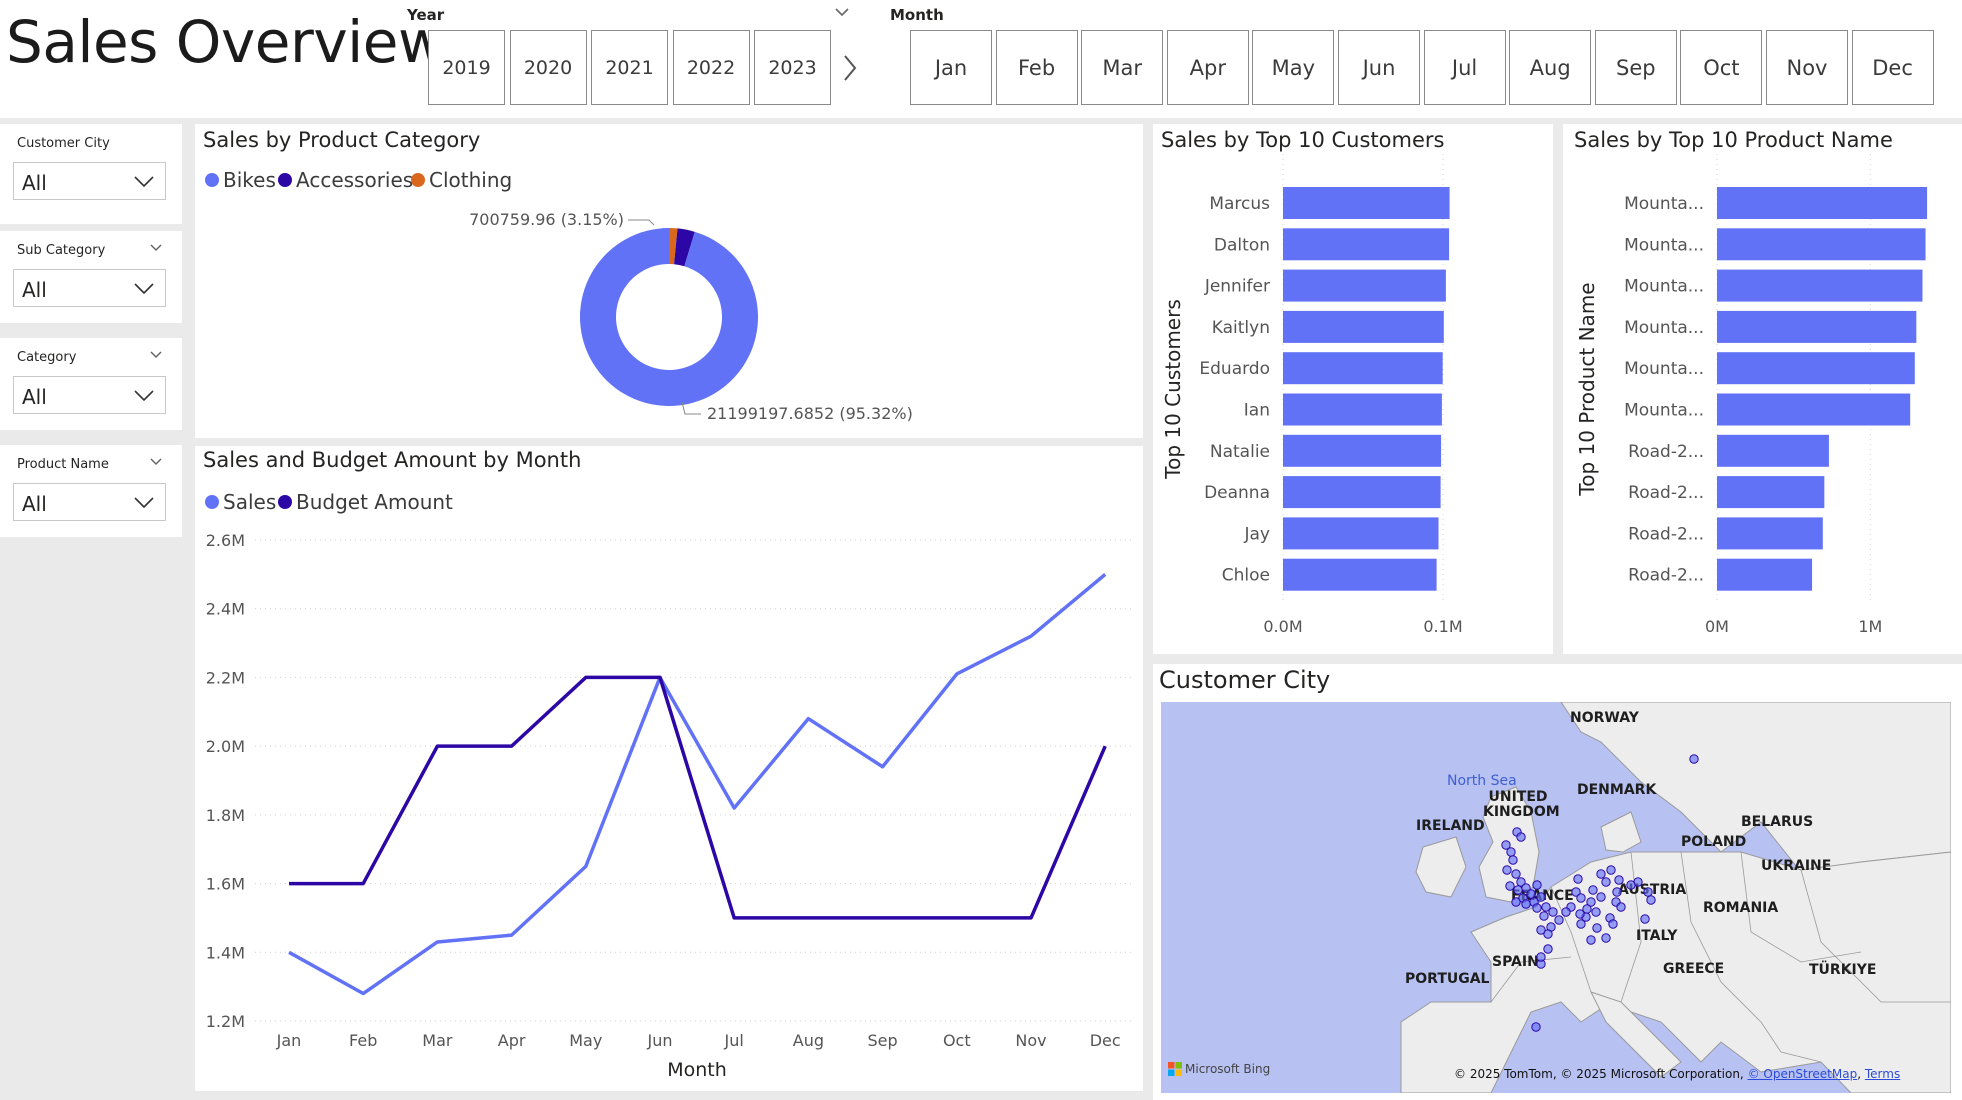 The width and height of the screenshot is (1962, 1100). I want to click on line-series-budget-amount, so click(698, 797).